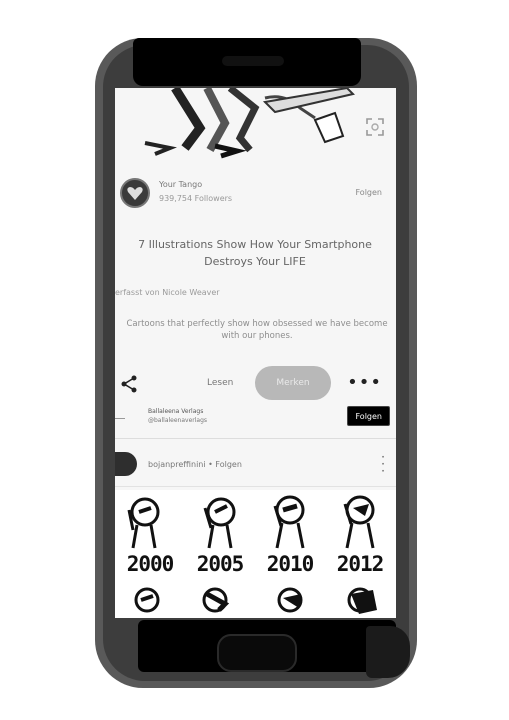 The image size is (509, 720). Describe the element at coordinates (383, 464) in the screenshot. I see `vertical-more-icon: · · ·` at that location.